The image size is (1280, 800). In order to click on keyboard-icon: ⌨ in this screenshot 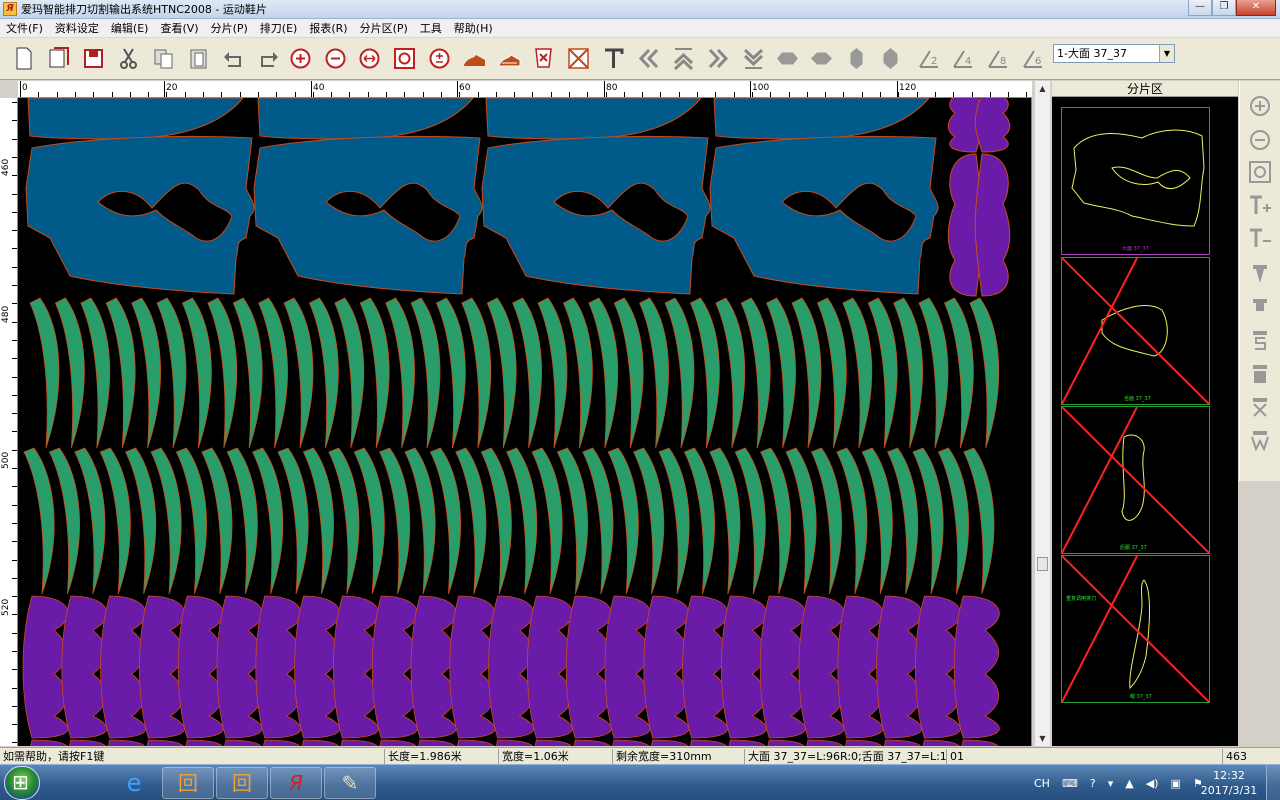, I will do `click(1070, 783)`.